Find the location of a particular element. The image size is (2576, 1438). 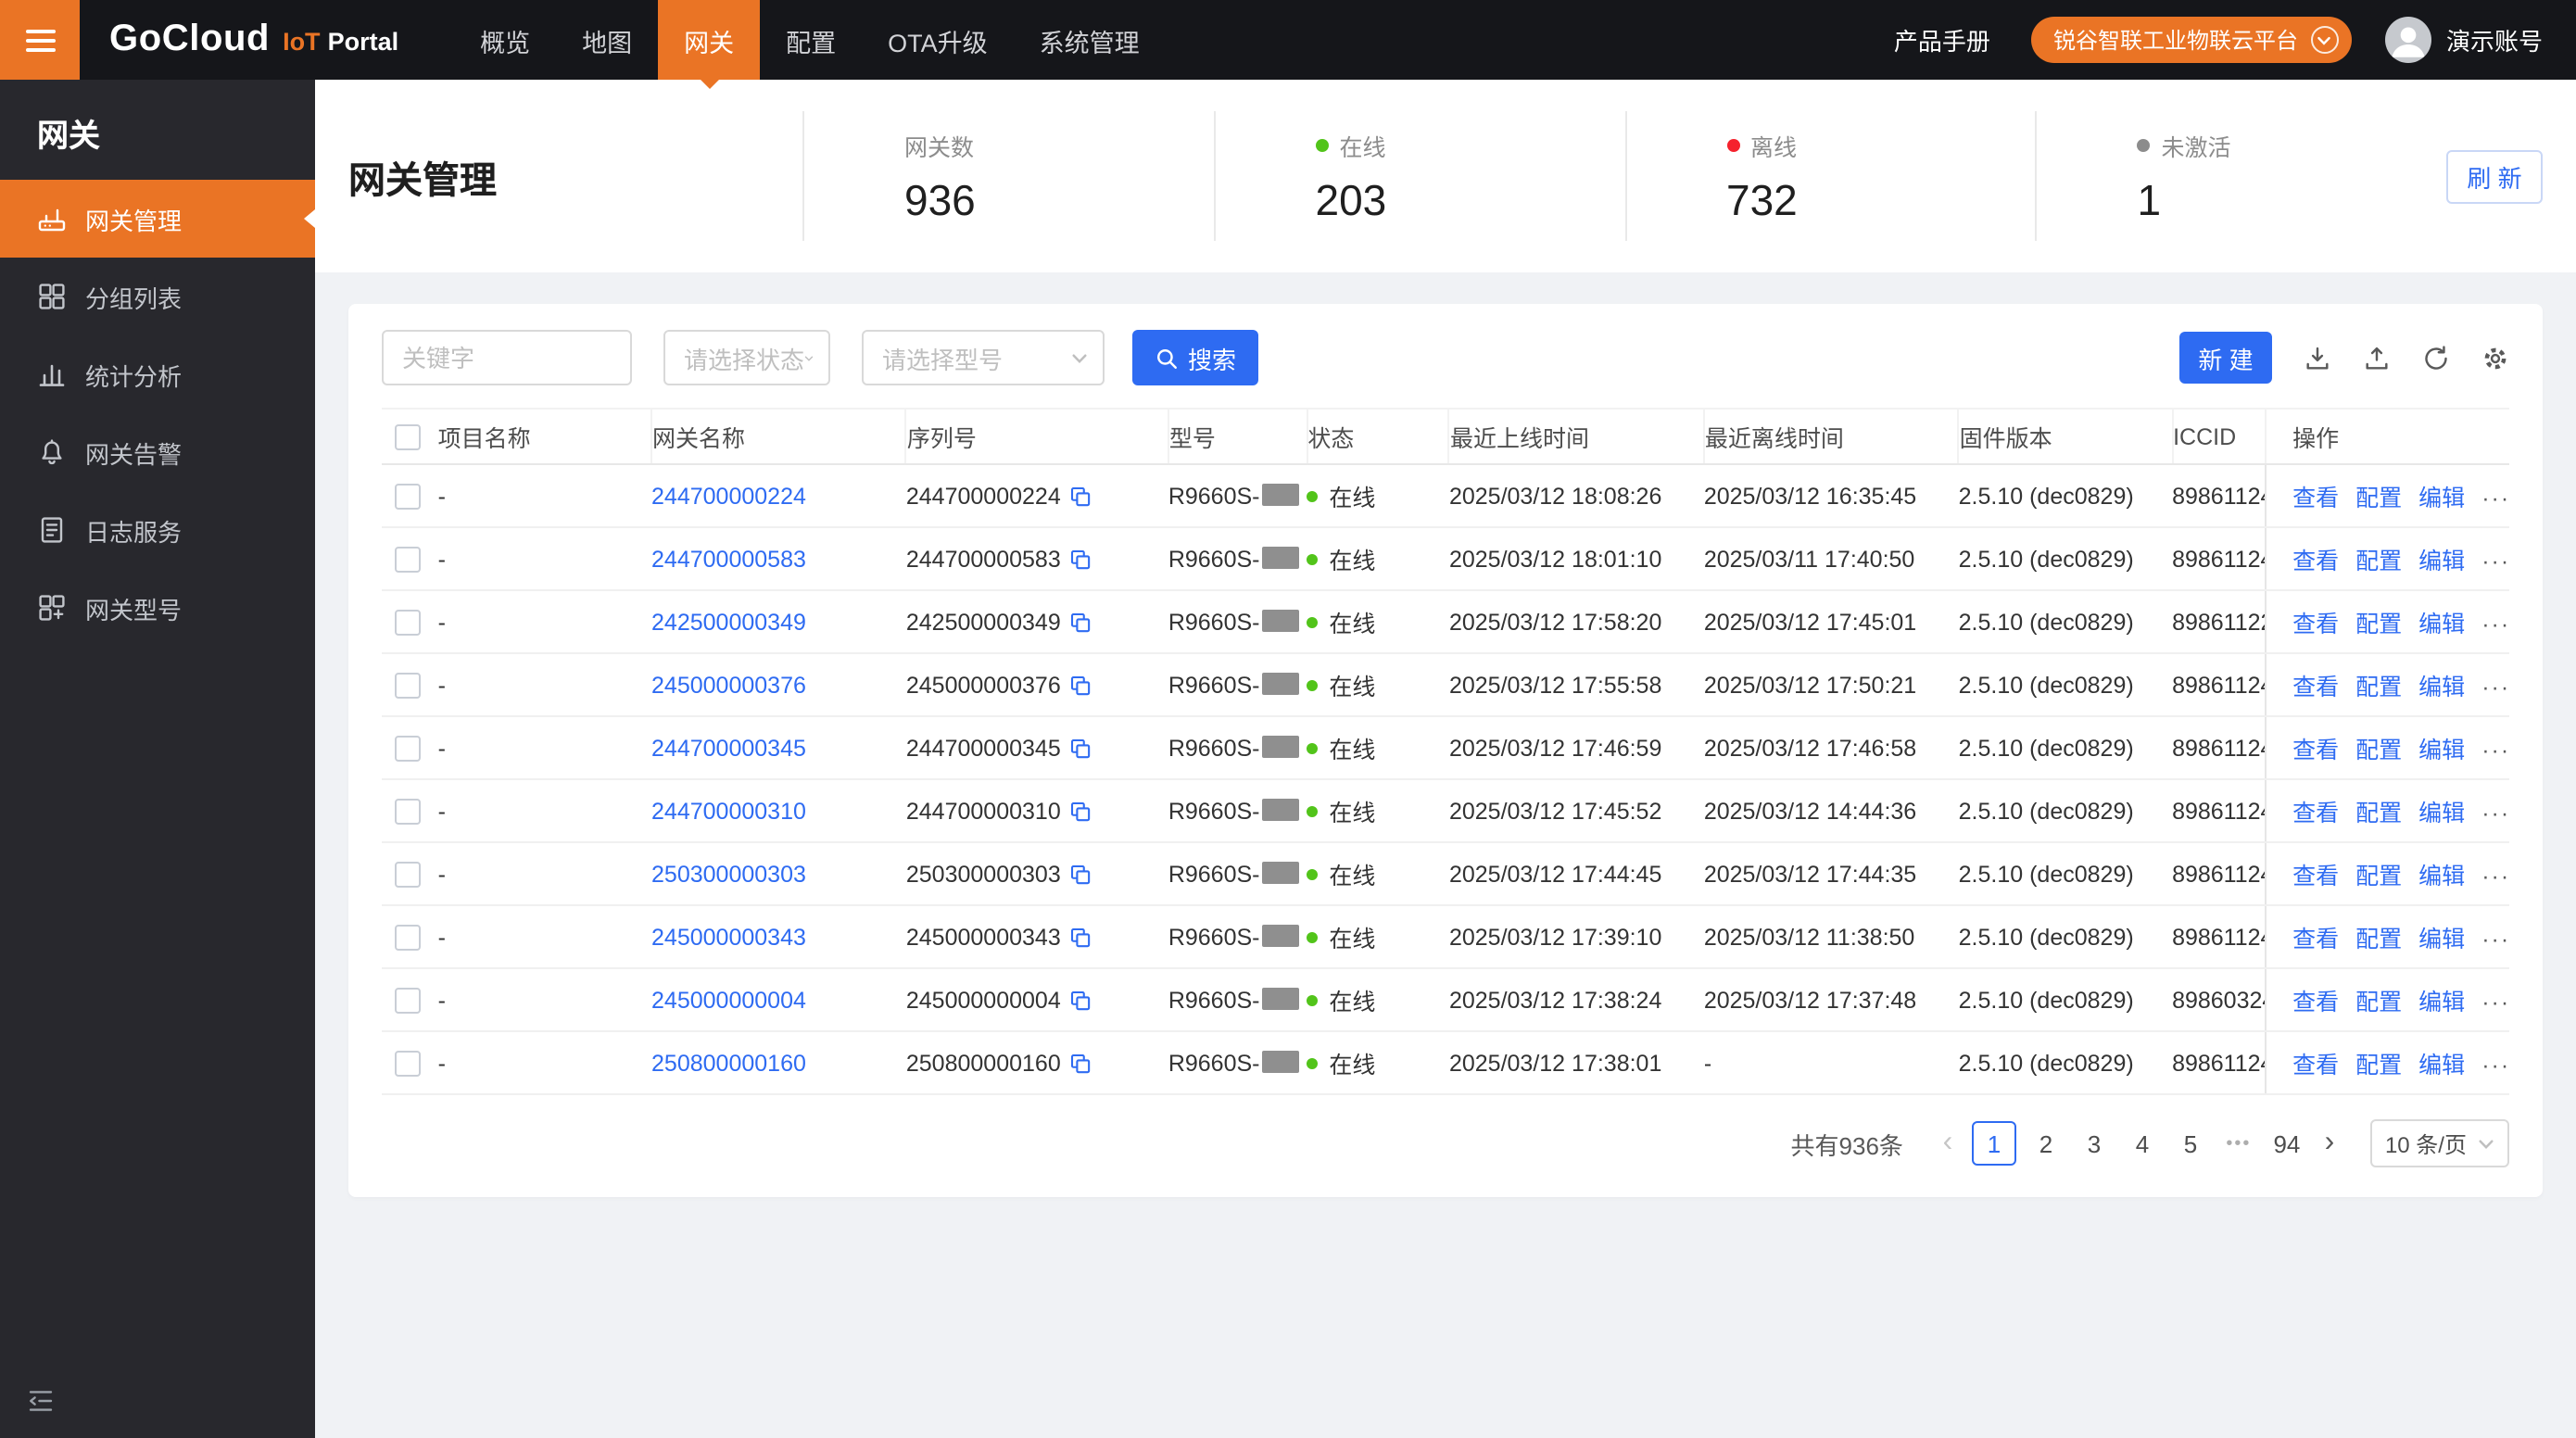

gateway-name-link: 250800000160 is located at coordinates (729, 1063).